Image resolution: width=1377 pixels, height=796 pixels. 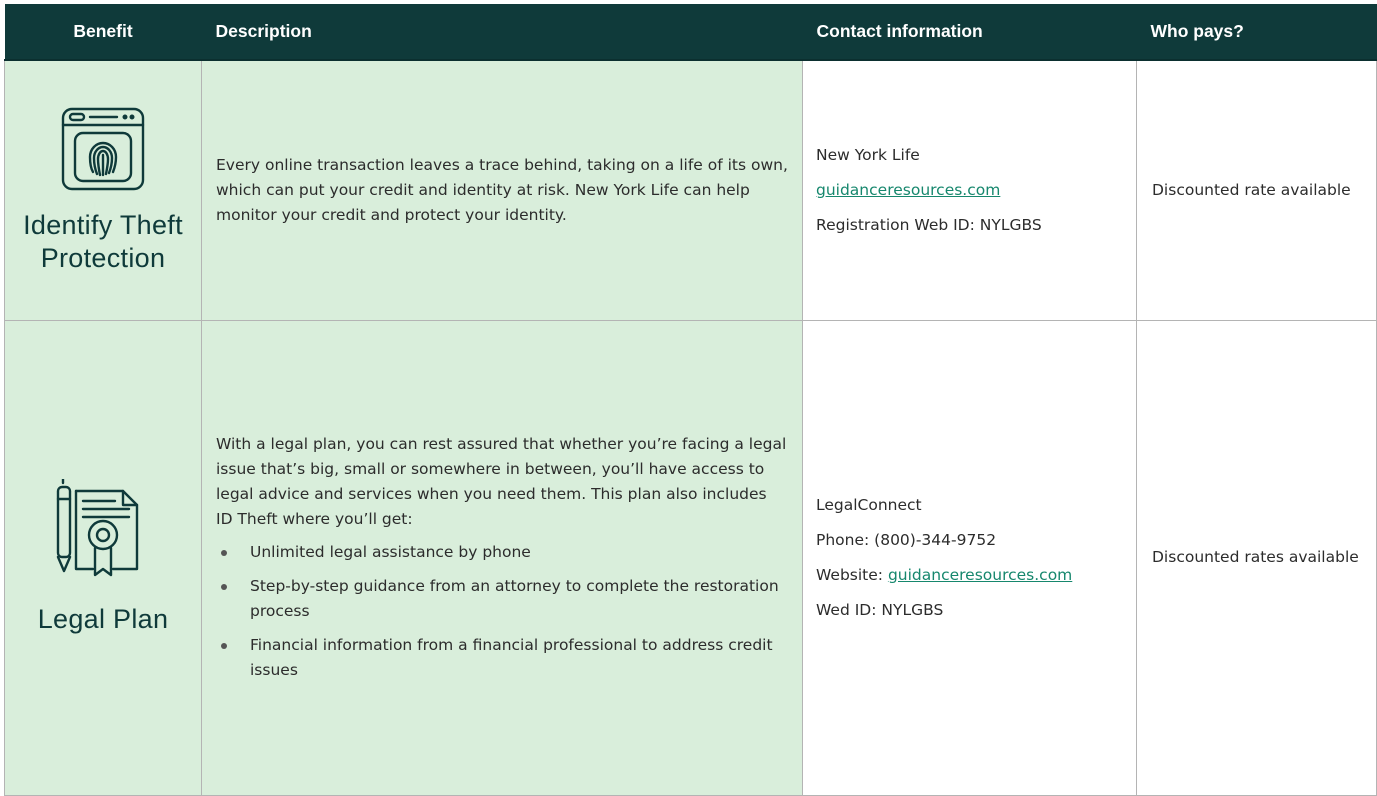 I want to click on contact-name: LegalConnect, so click(x=869, y=504).